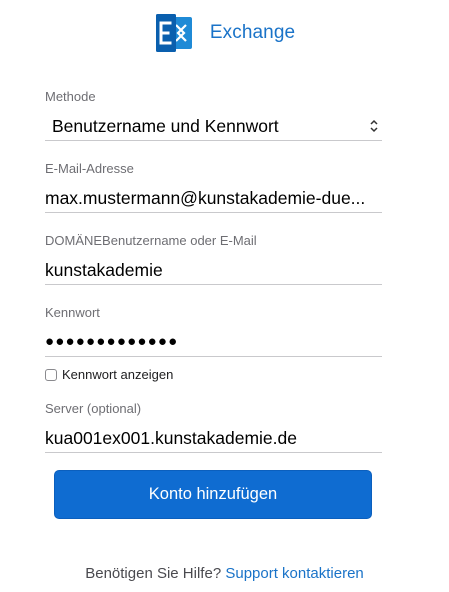 The width and height of the screenshot is (449, 592). I want to click on exchange-logo-icon, so click(175, 33).